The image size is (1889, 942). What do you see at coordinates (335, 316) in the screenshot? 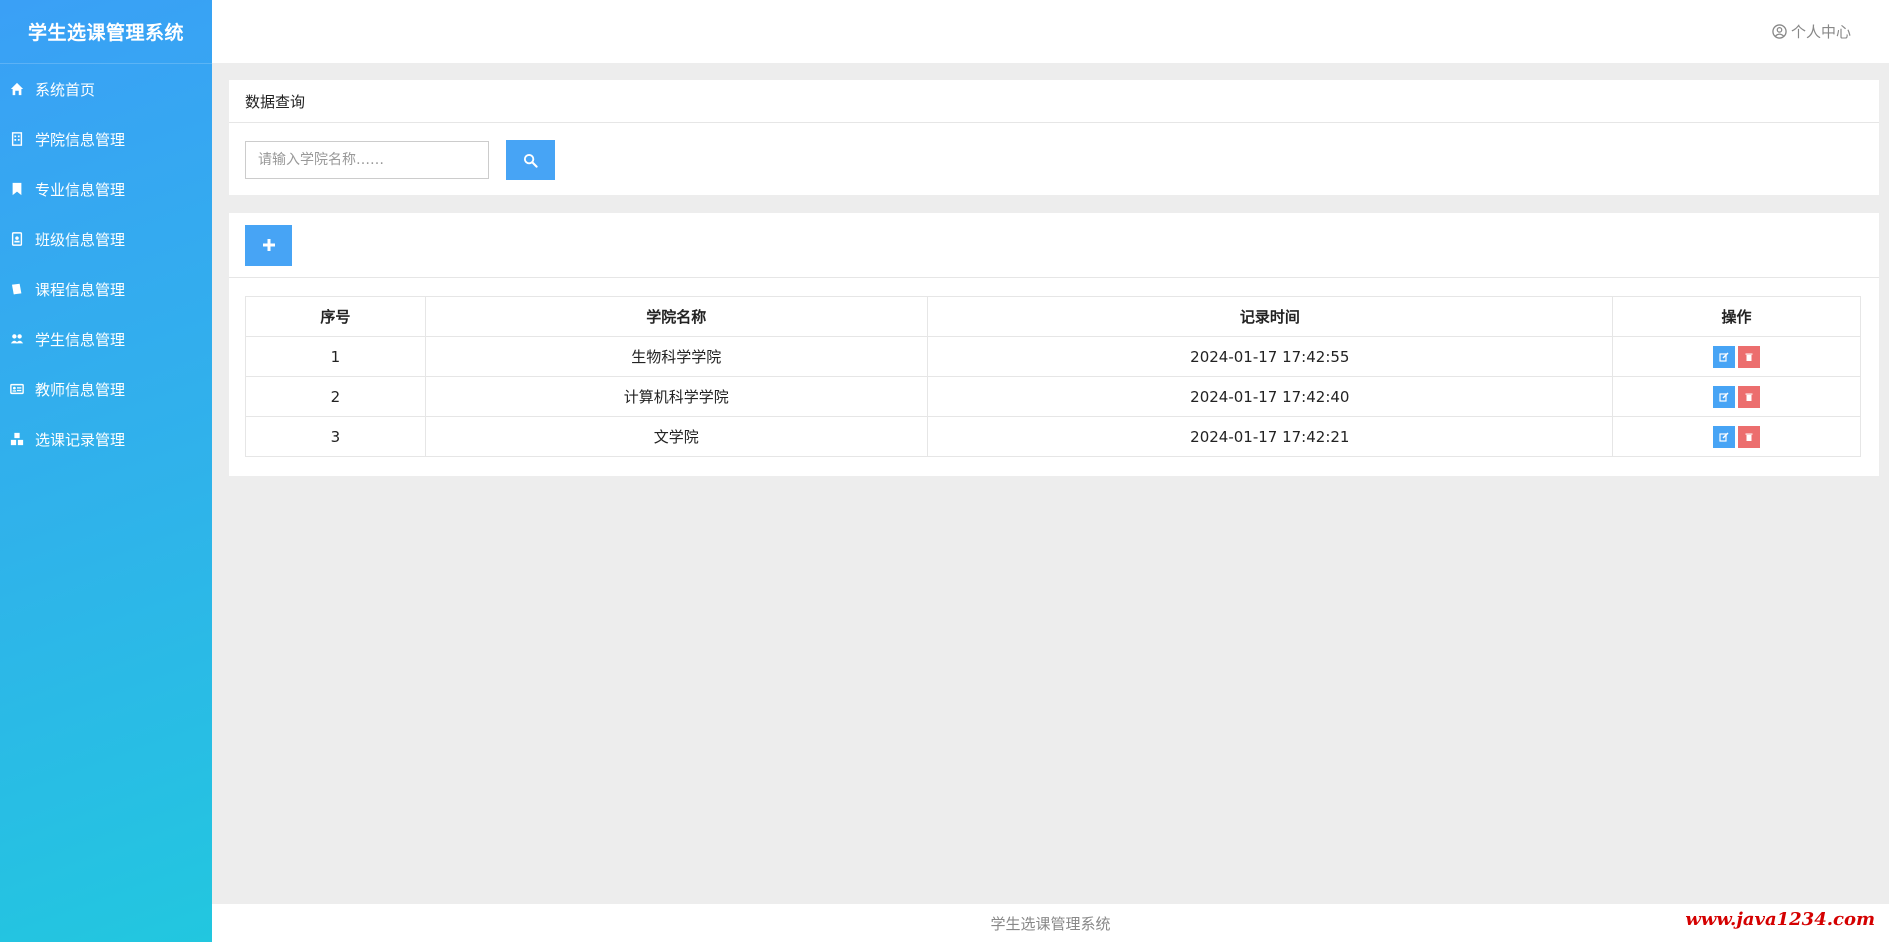
I see `column-header-index: 序号` at bounding box center [335, 316].